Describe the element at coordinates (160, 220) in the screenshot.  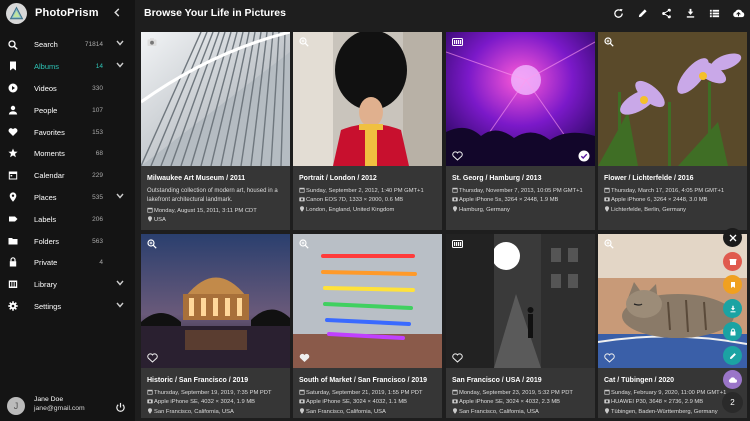
I see `photo-meta-text: USA` at that location.